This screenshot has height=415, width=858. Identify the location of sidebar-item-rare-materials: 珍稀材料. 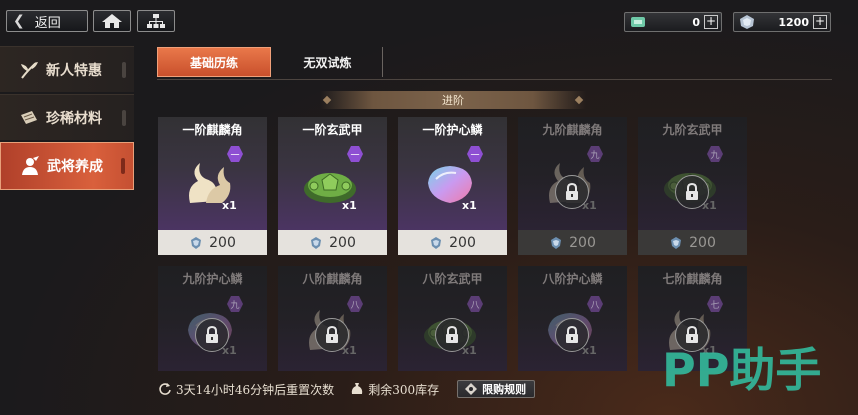
(67, 117).